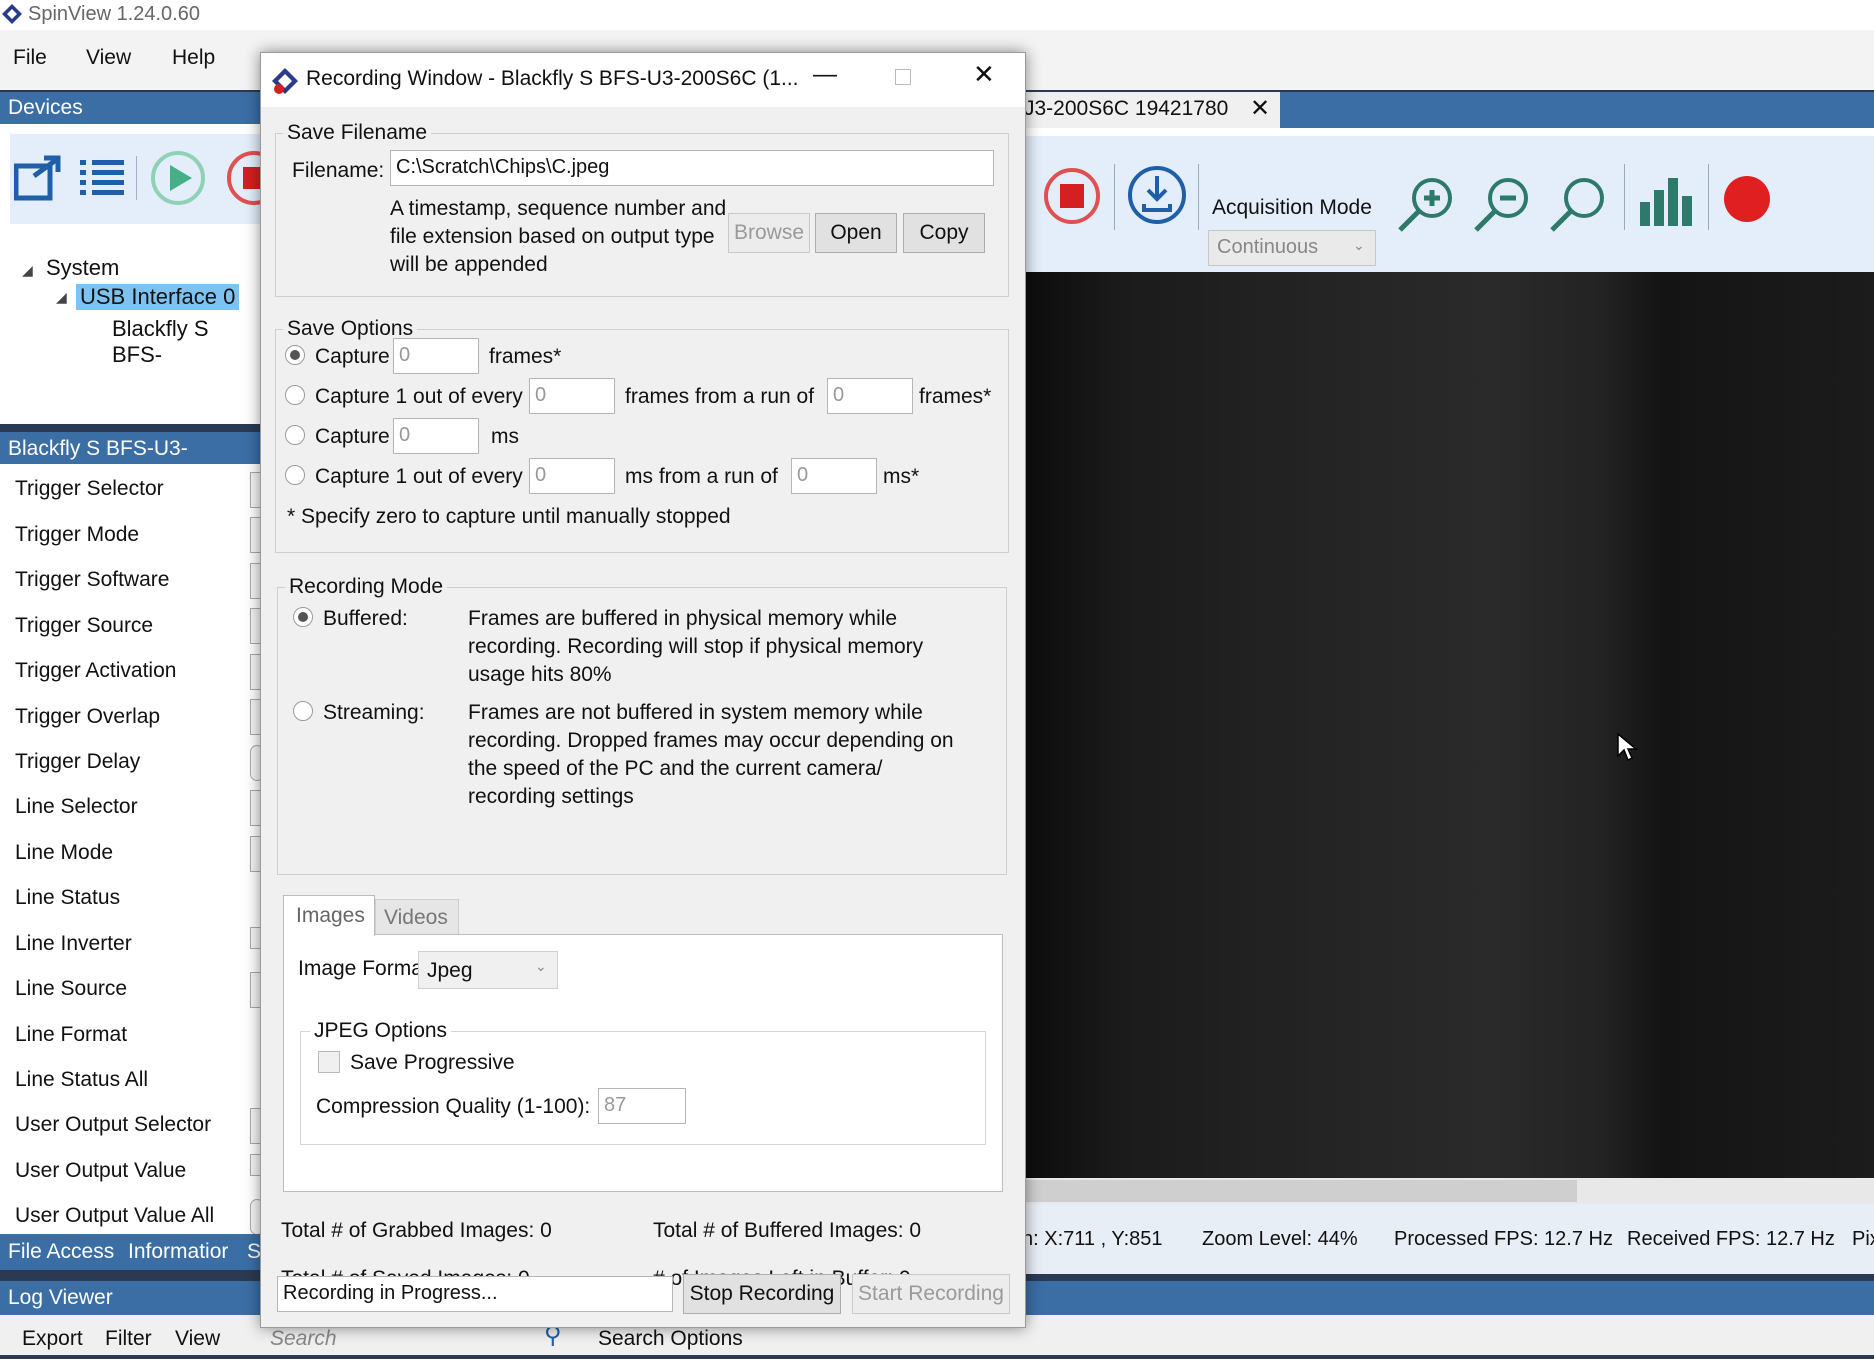  What do you see at coordinates (303, 617) in the screenshot?
I see `buffered-radio` at bounding box center [303, 617].